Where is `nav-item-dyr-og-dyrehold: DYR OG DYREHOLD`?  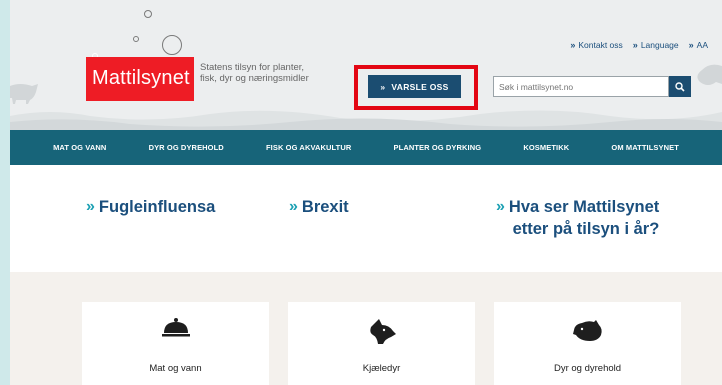 nav-item-dyr-og-dyrehold: DYR OG DYREHOLD is located at coordinates (186, 147).